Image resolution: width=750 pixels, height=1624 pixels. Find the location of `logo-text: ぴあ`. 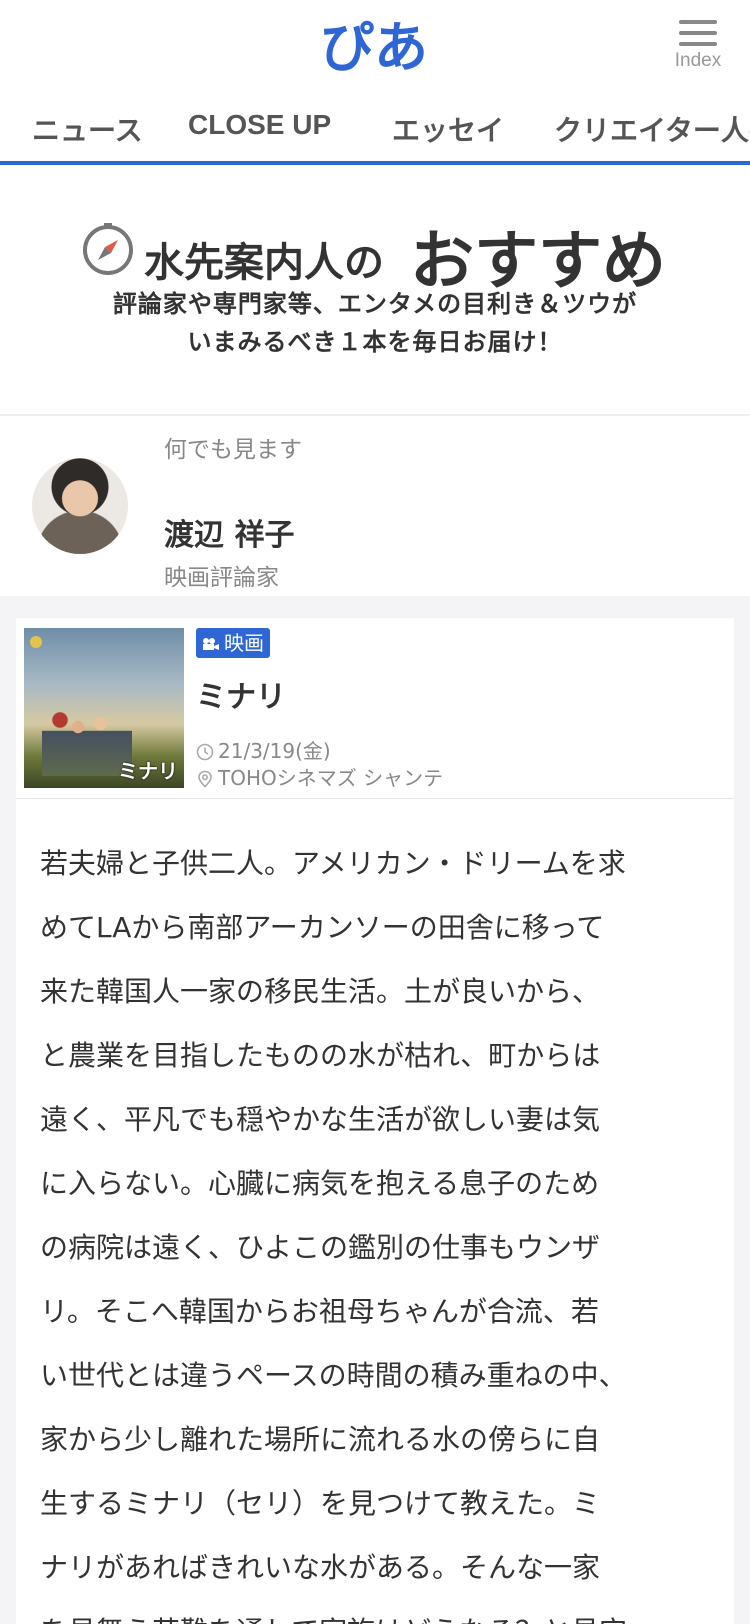

logo-text: ぴあ is located at coordinates (374, 47).